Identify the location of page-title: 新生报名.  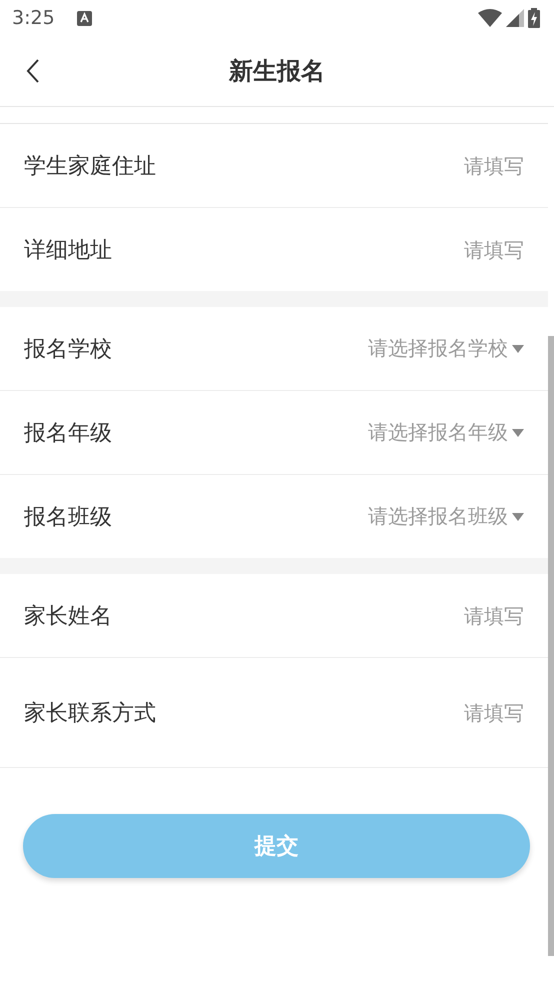
(277, 71).